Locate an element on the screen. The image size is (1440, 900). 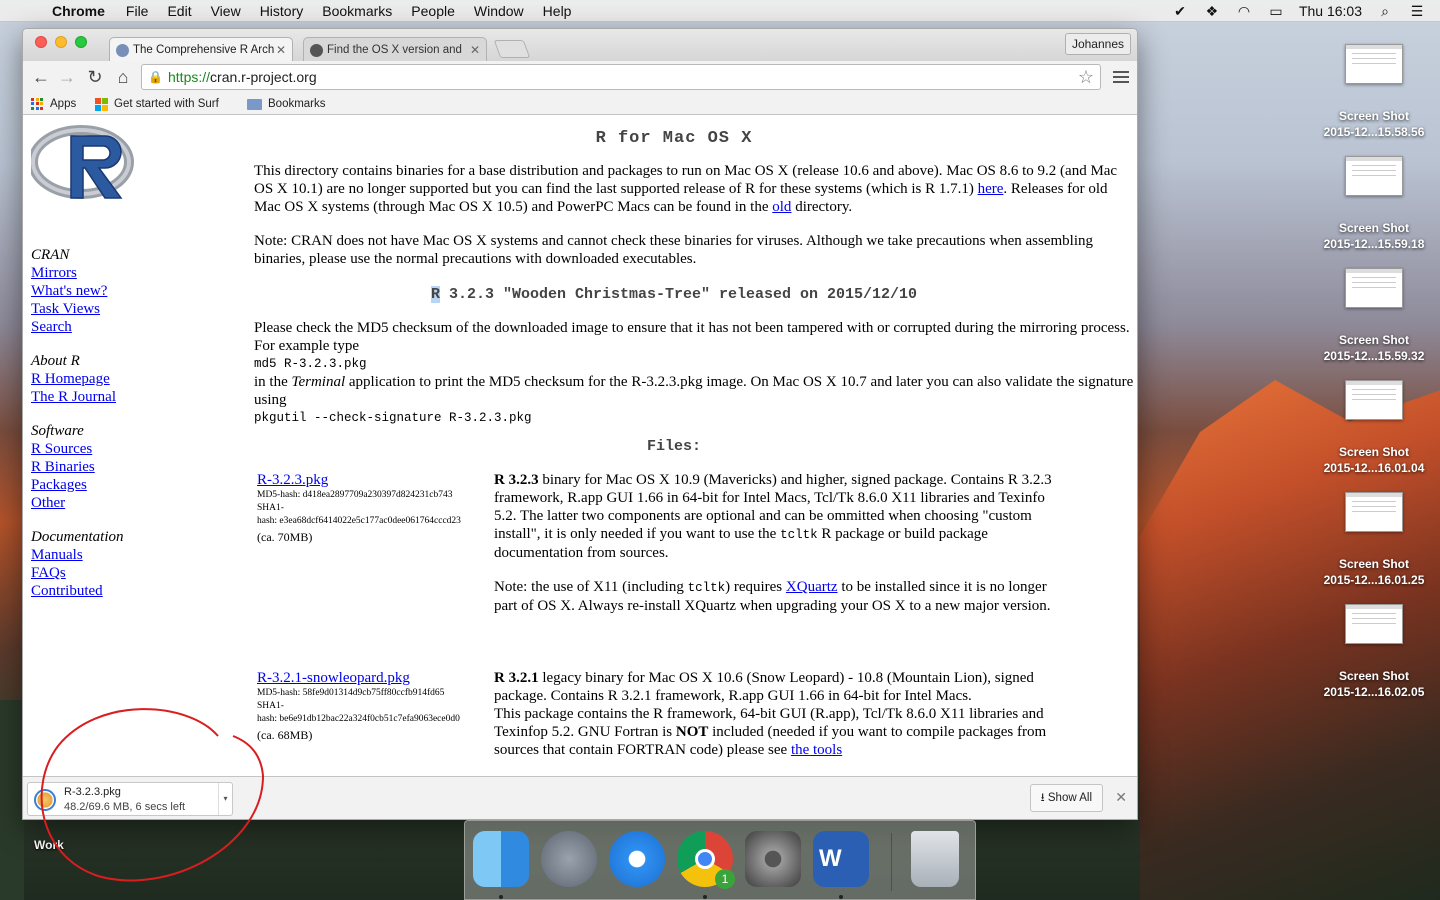
menu-app-name: Chrome is located at coordinates (78, 11).